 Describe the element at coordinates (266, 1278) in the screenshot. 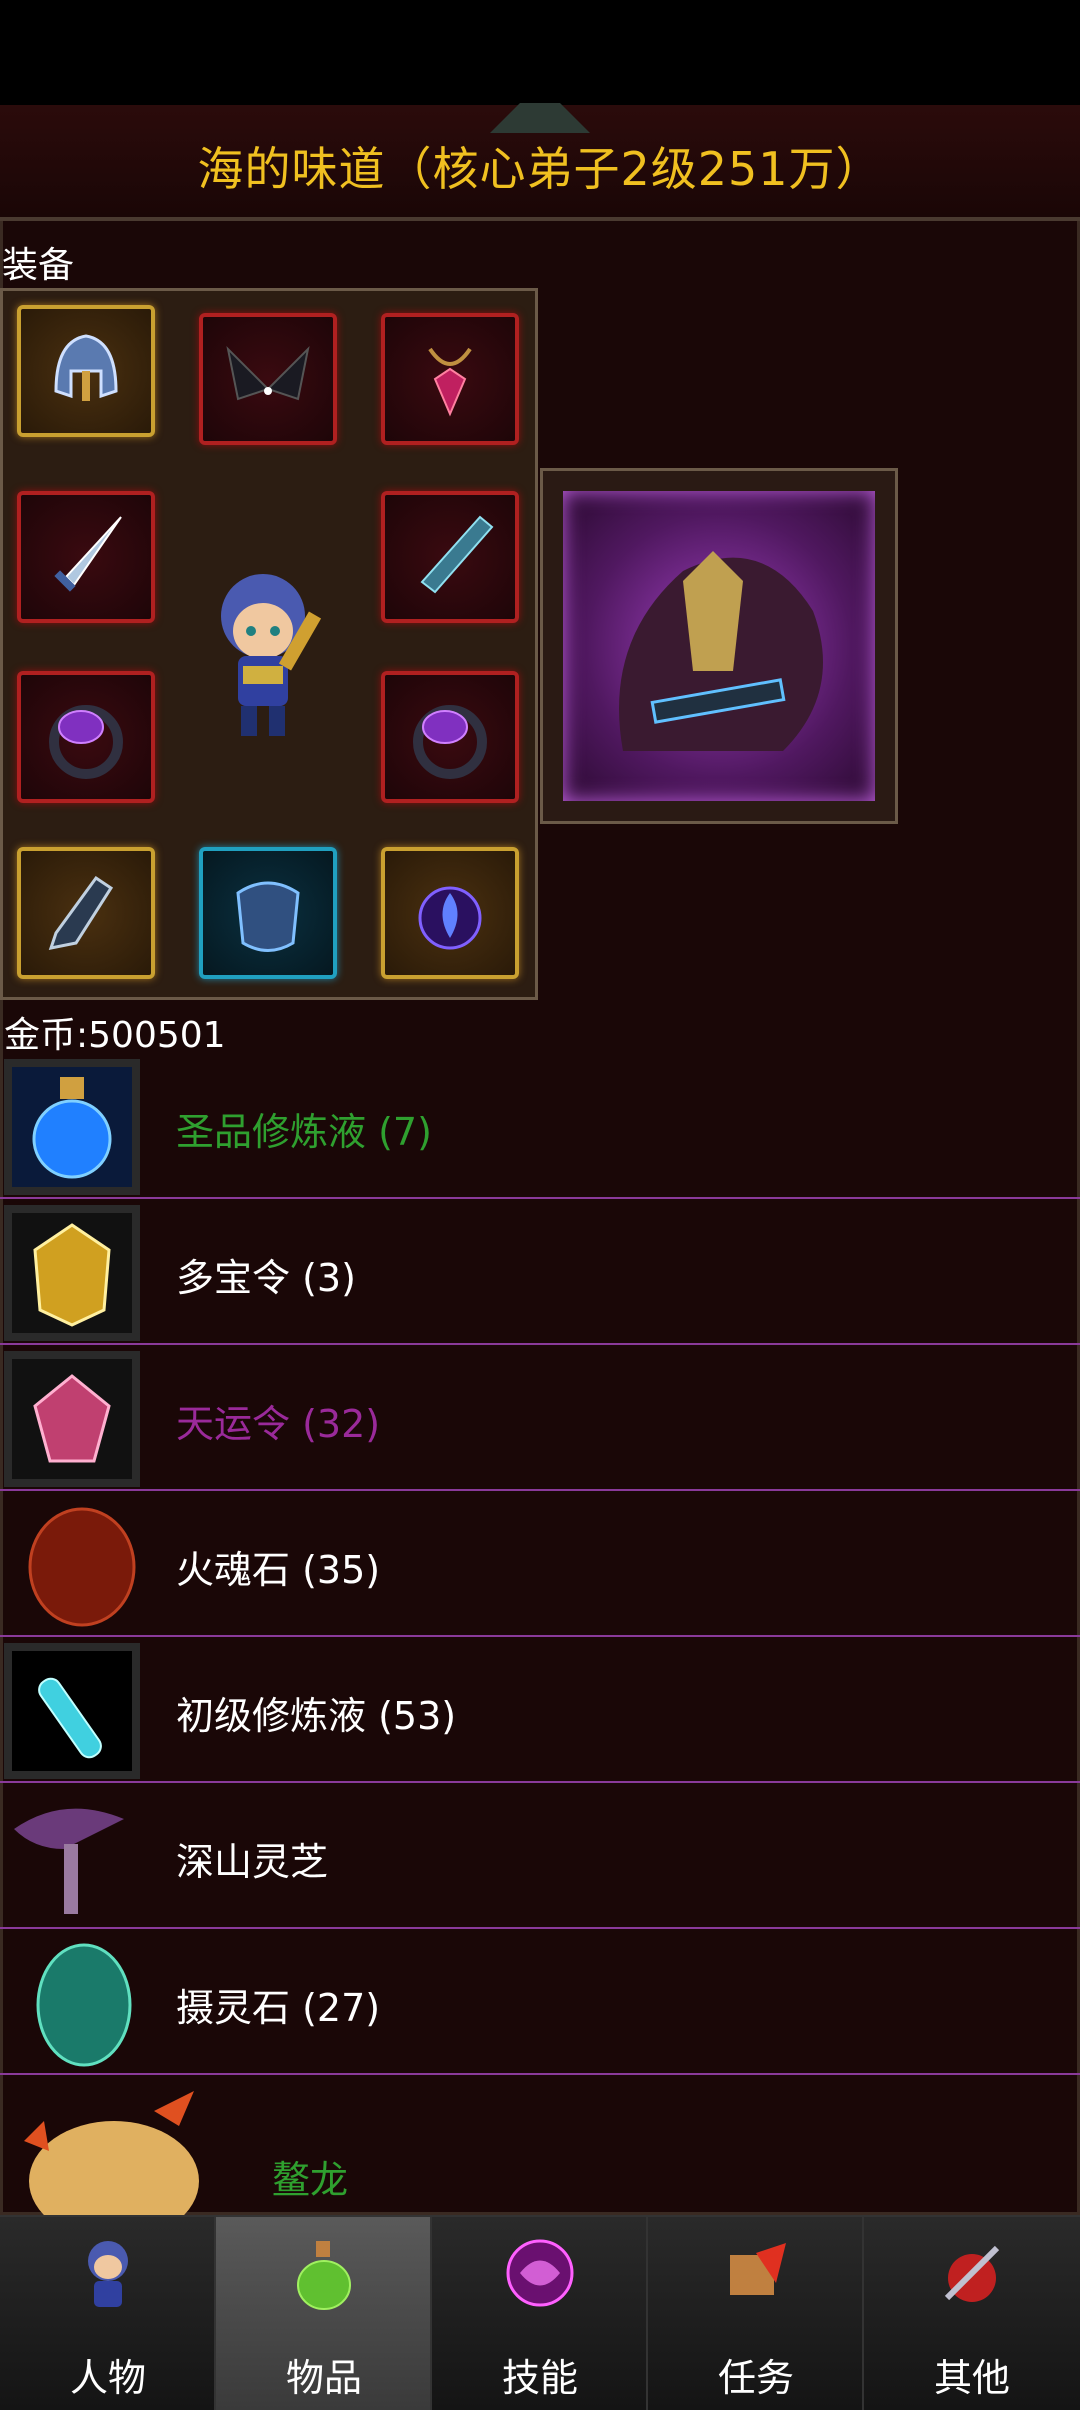

I see `item-name: 多宝令 (3)` at that location.